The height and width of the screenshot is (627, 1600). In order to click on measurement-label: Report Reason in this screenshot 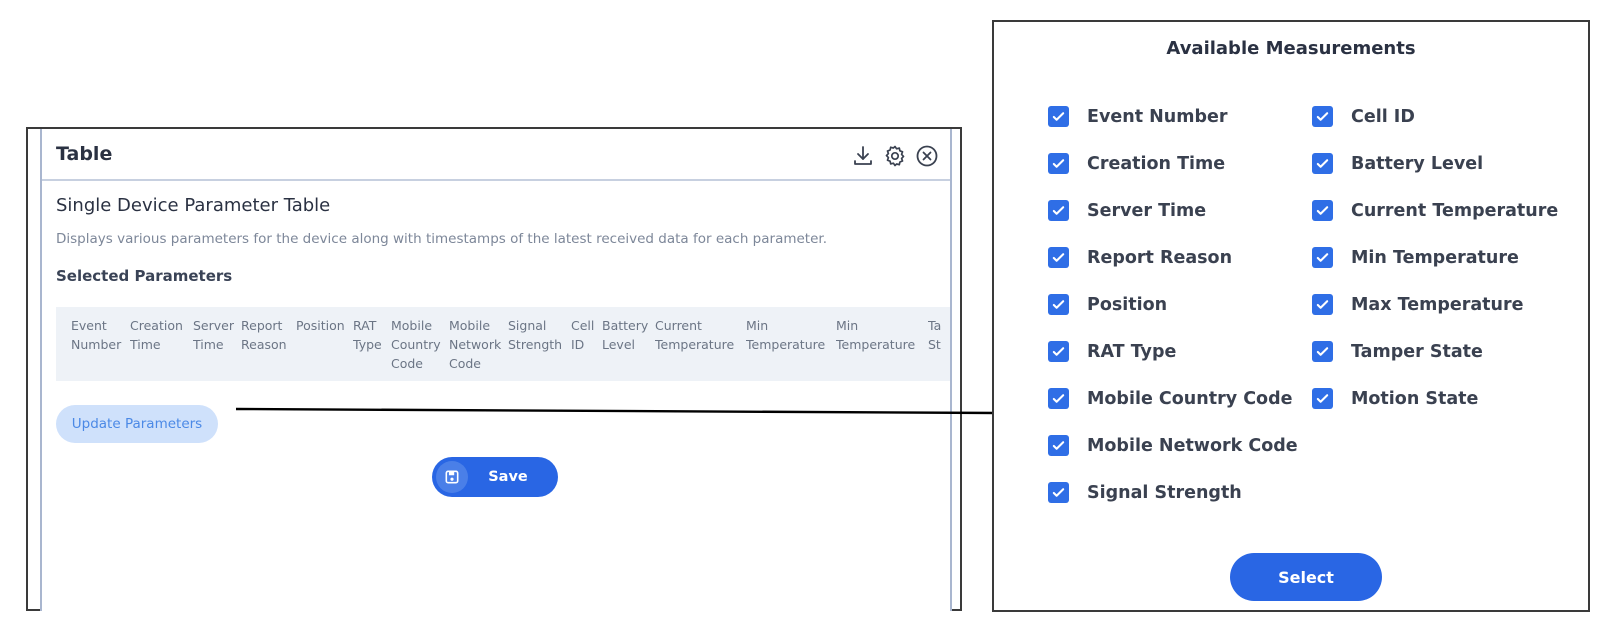, I will do `click(1160, 257)`.